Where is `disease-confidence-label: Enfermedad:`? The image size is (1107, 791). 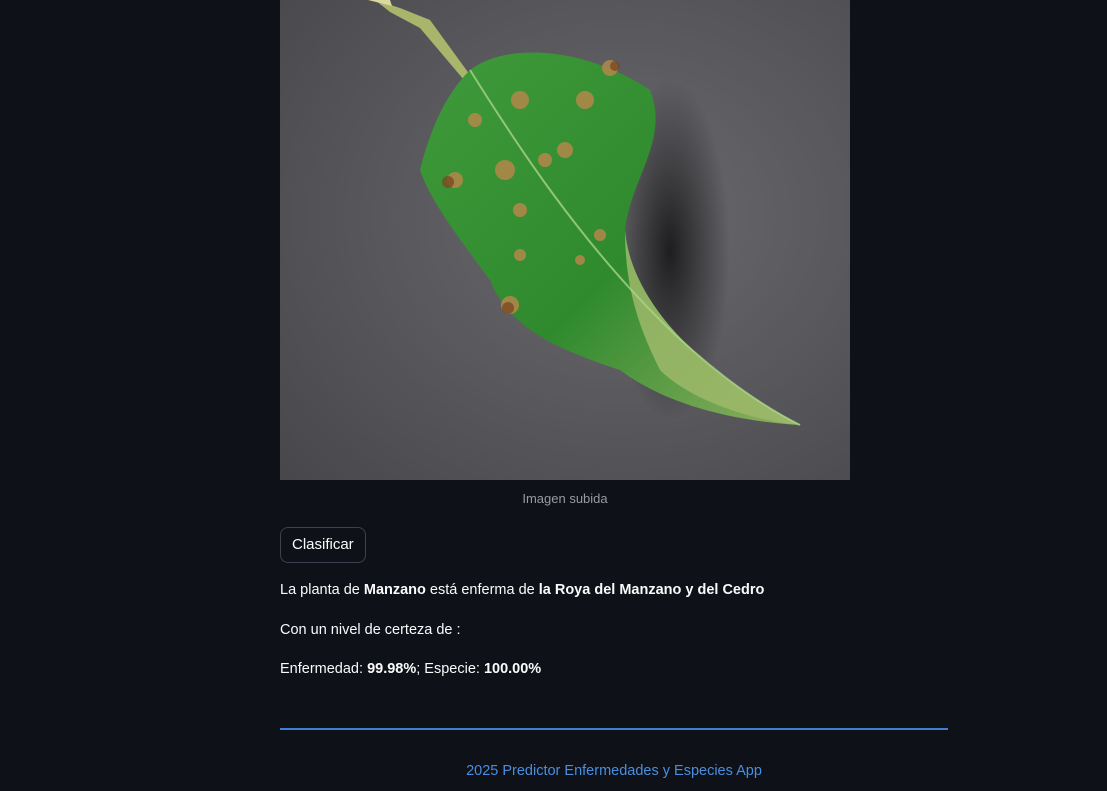
disease-confidence-label: Enfermedad: is located at coordinates (324, 669).